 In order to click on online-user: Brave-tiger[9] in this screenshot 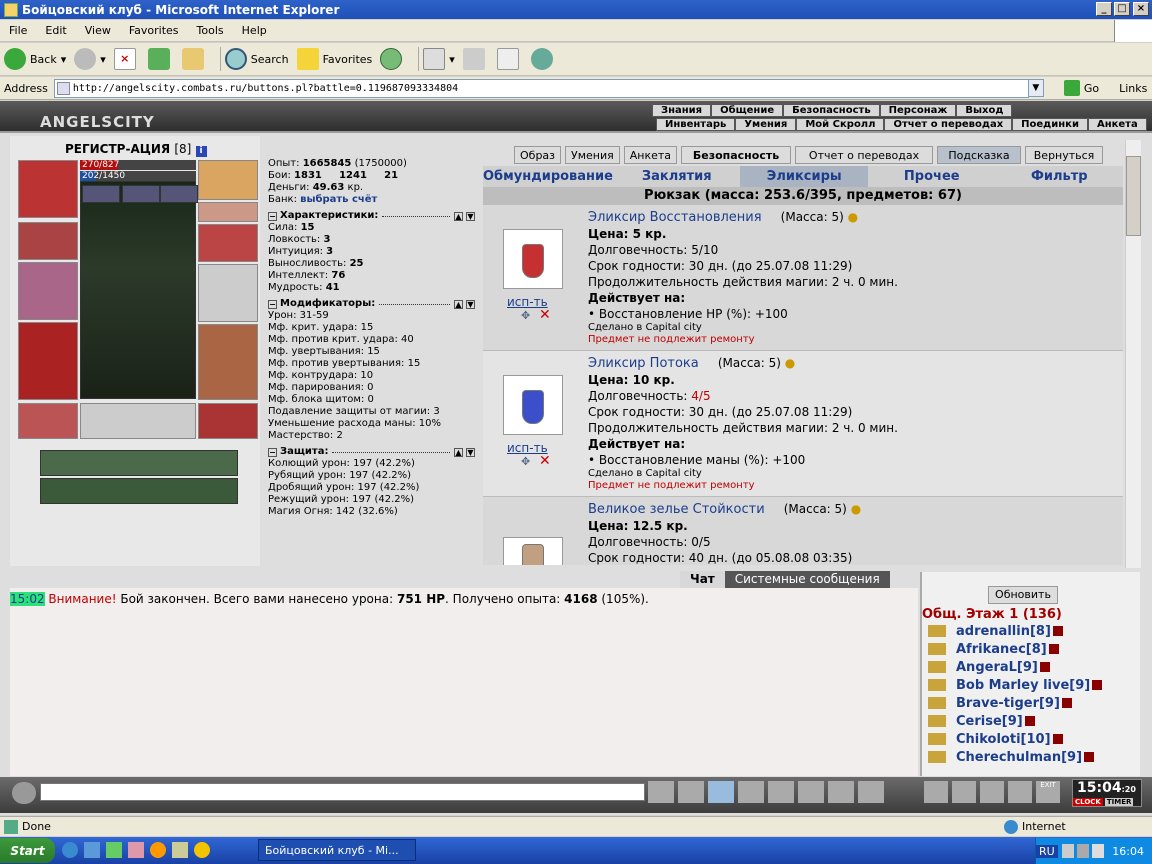, I will do `click(1034, 703)`.